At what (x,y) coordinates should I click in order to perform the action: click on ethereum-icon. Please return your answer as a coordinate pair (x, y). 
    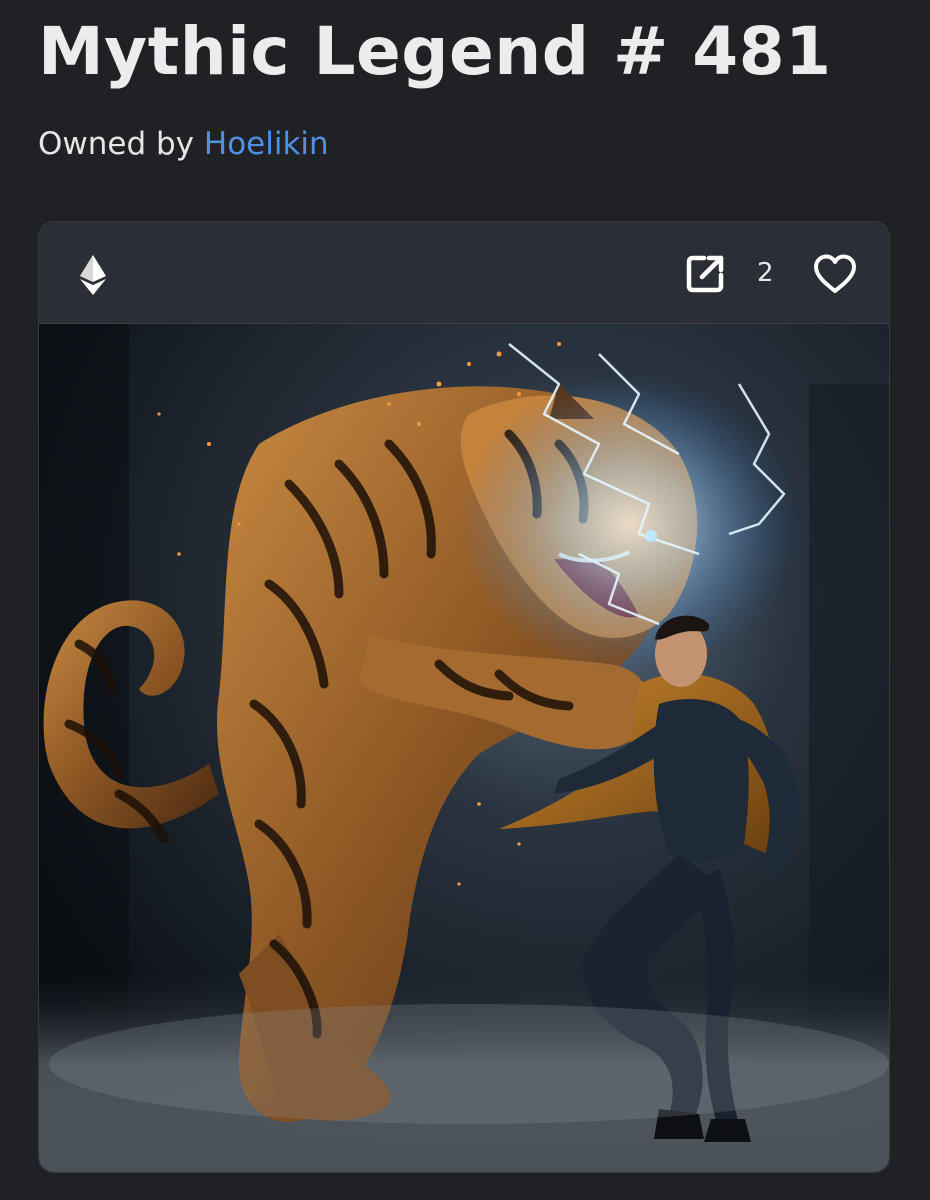
    Looking at the image, I should click on (93, 275).